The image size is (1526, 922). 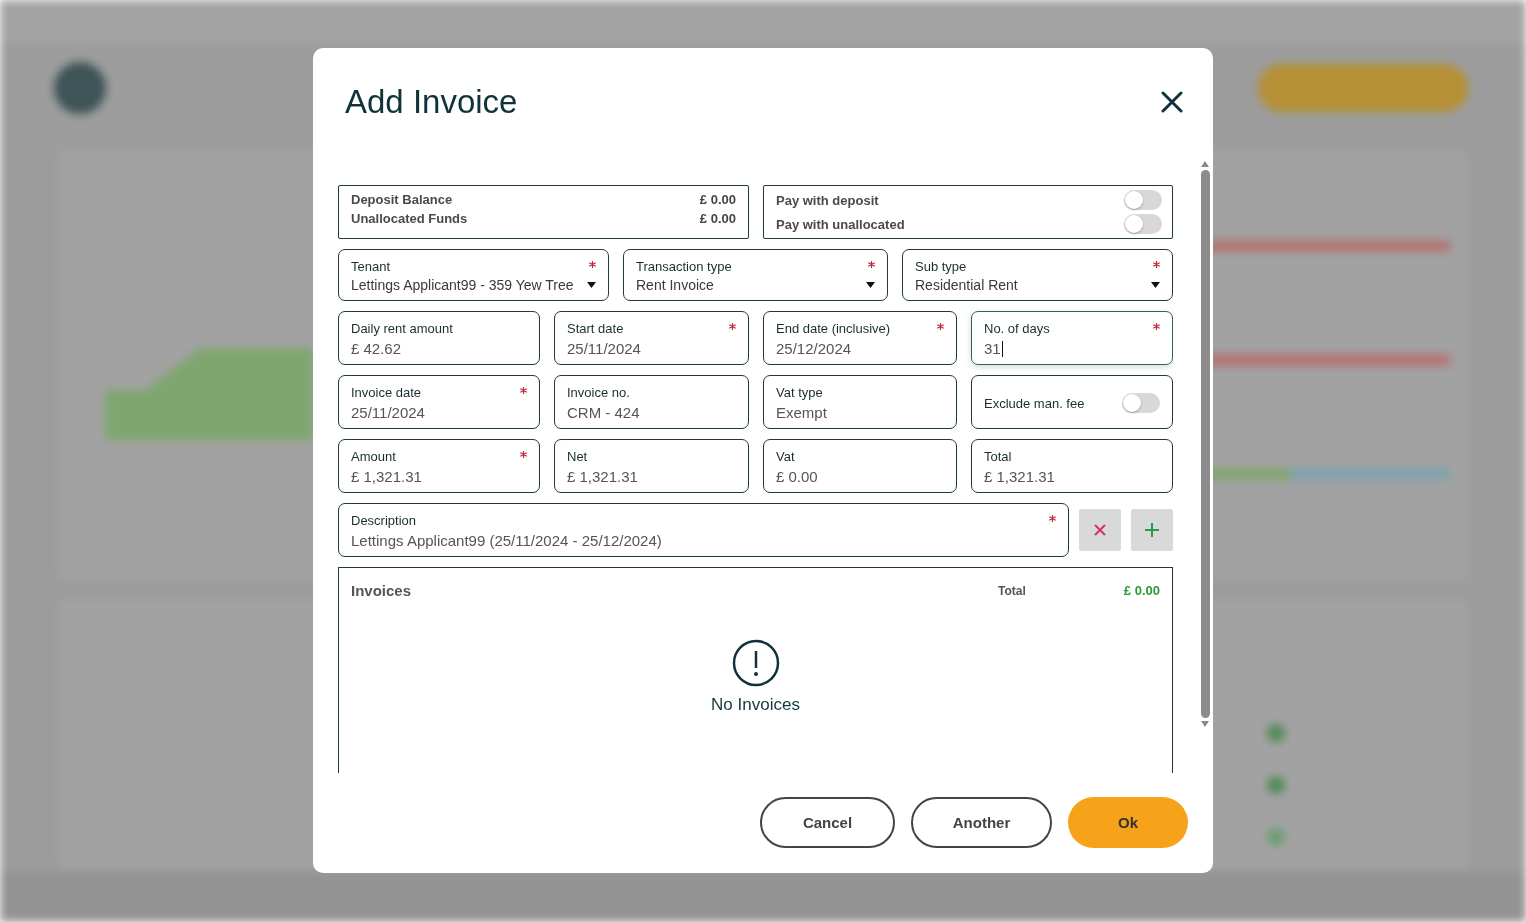 I want to click on field-value: Rent Invoice, so click(x=675, y=285).